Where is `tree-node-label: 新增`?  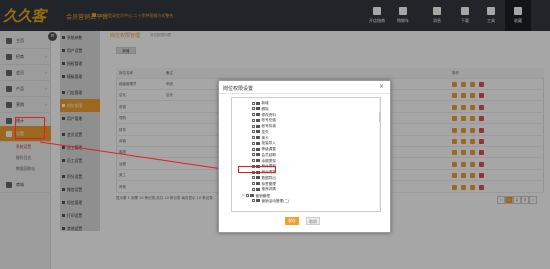
tree-node-label: 新增 is located at coordinates (265, 103).